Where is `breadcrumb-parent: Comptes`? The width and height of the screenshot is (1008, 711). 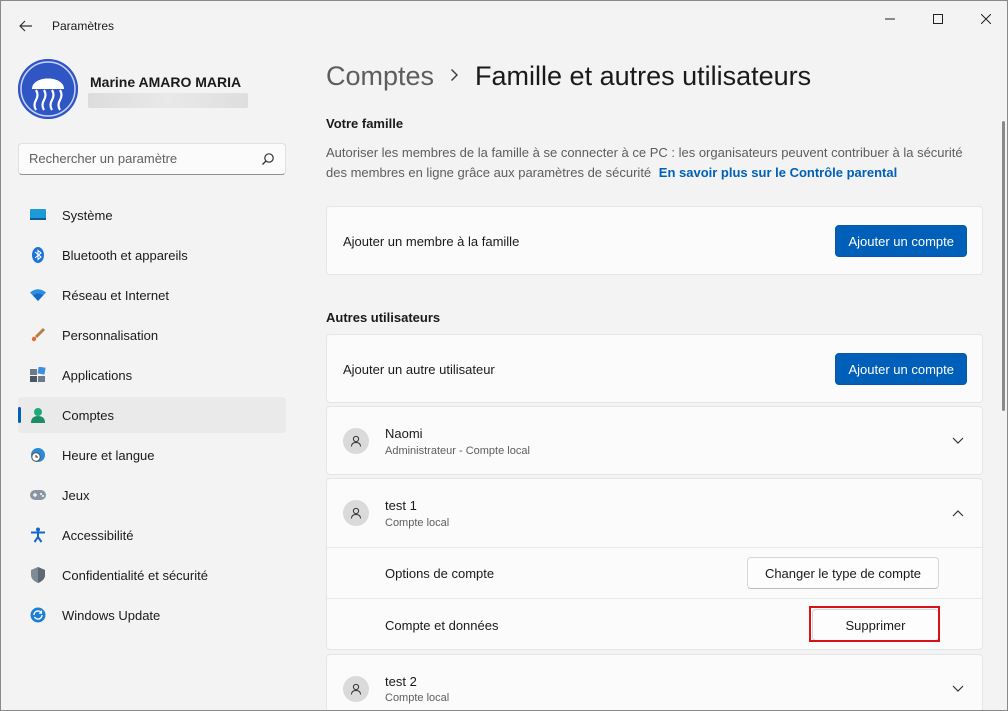 breadcrumb-parent: Comptes is located at coordinates (380, 76).